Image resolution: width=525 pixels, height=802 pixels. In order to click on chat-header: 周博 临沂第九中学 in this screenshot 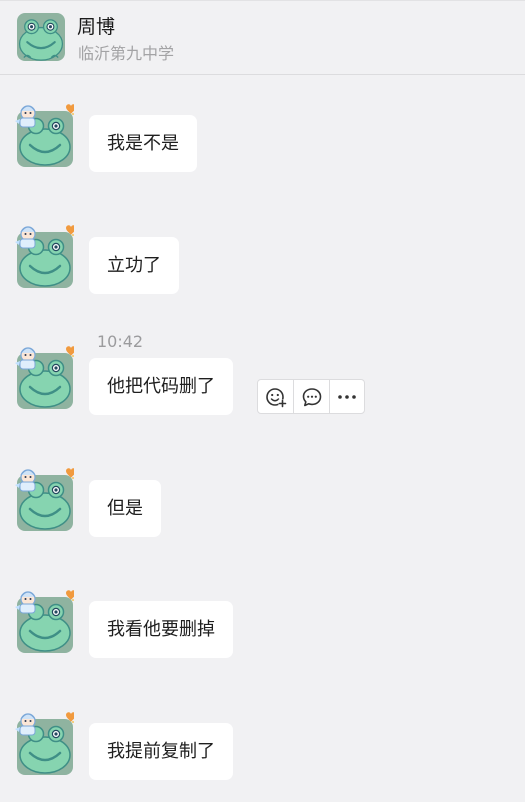, I will do `click(262, 38)`.